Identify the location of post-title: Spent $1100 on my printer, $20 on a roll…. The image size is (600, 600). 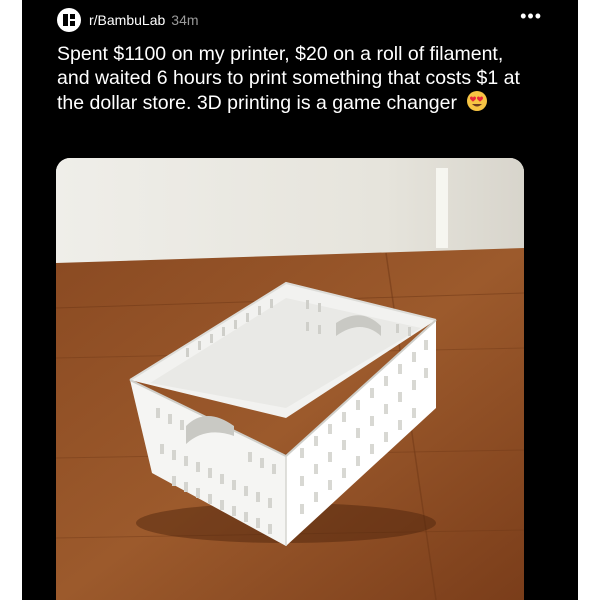
(297, 80).